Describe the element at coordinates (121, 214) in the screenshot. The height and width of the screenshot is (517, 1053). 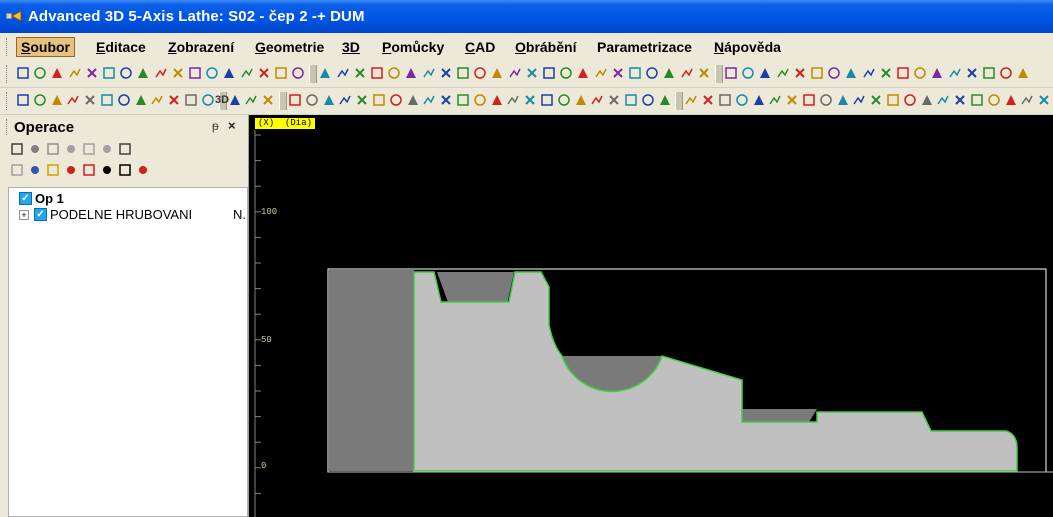
I see `tree-item-operation: PODELNE HRUBOVANI` at that location.